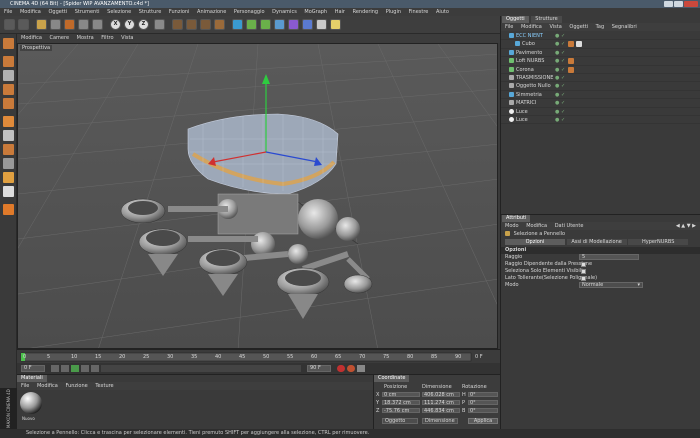 This screenshot has height=438, width=700. Describe the element at coordinates (583, 264) in the screenshot. I see `pressure-radius-checkbox` at that location.